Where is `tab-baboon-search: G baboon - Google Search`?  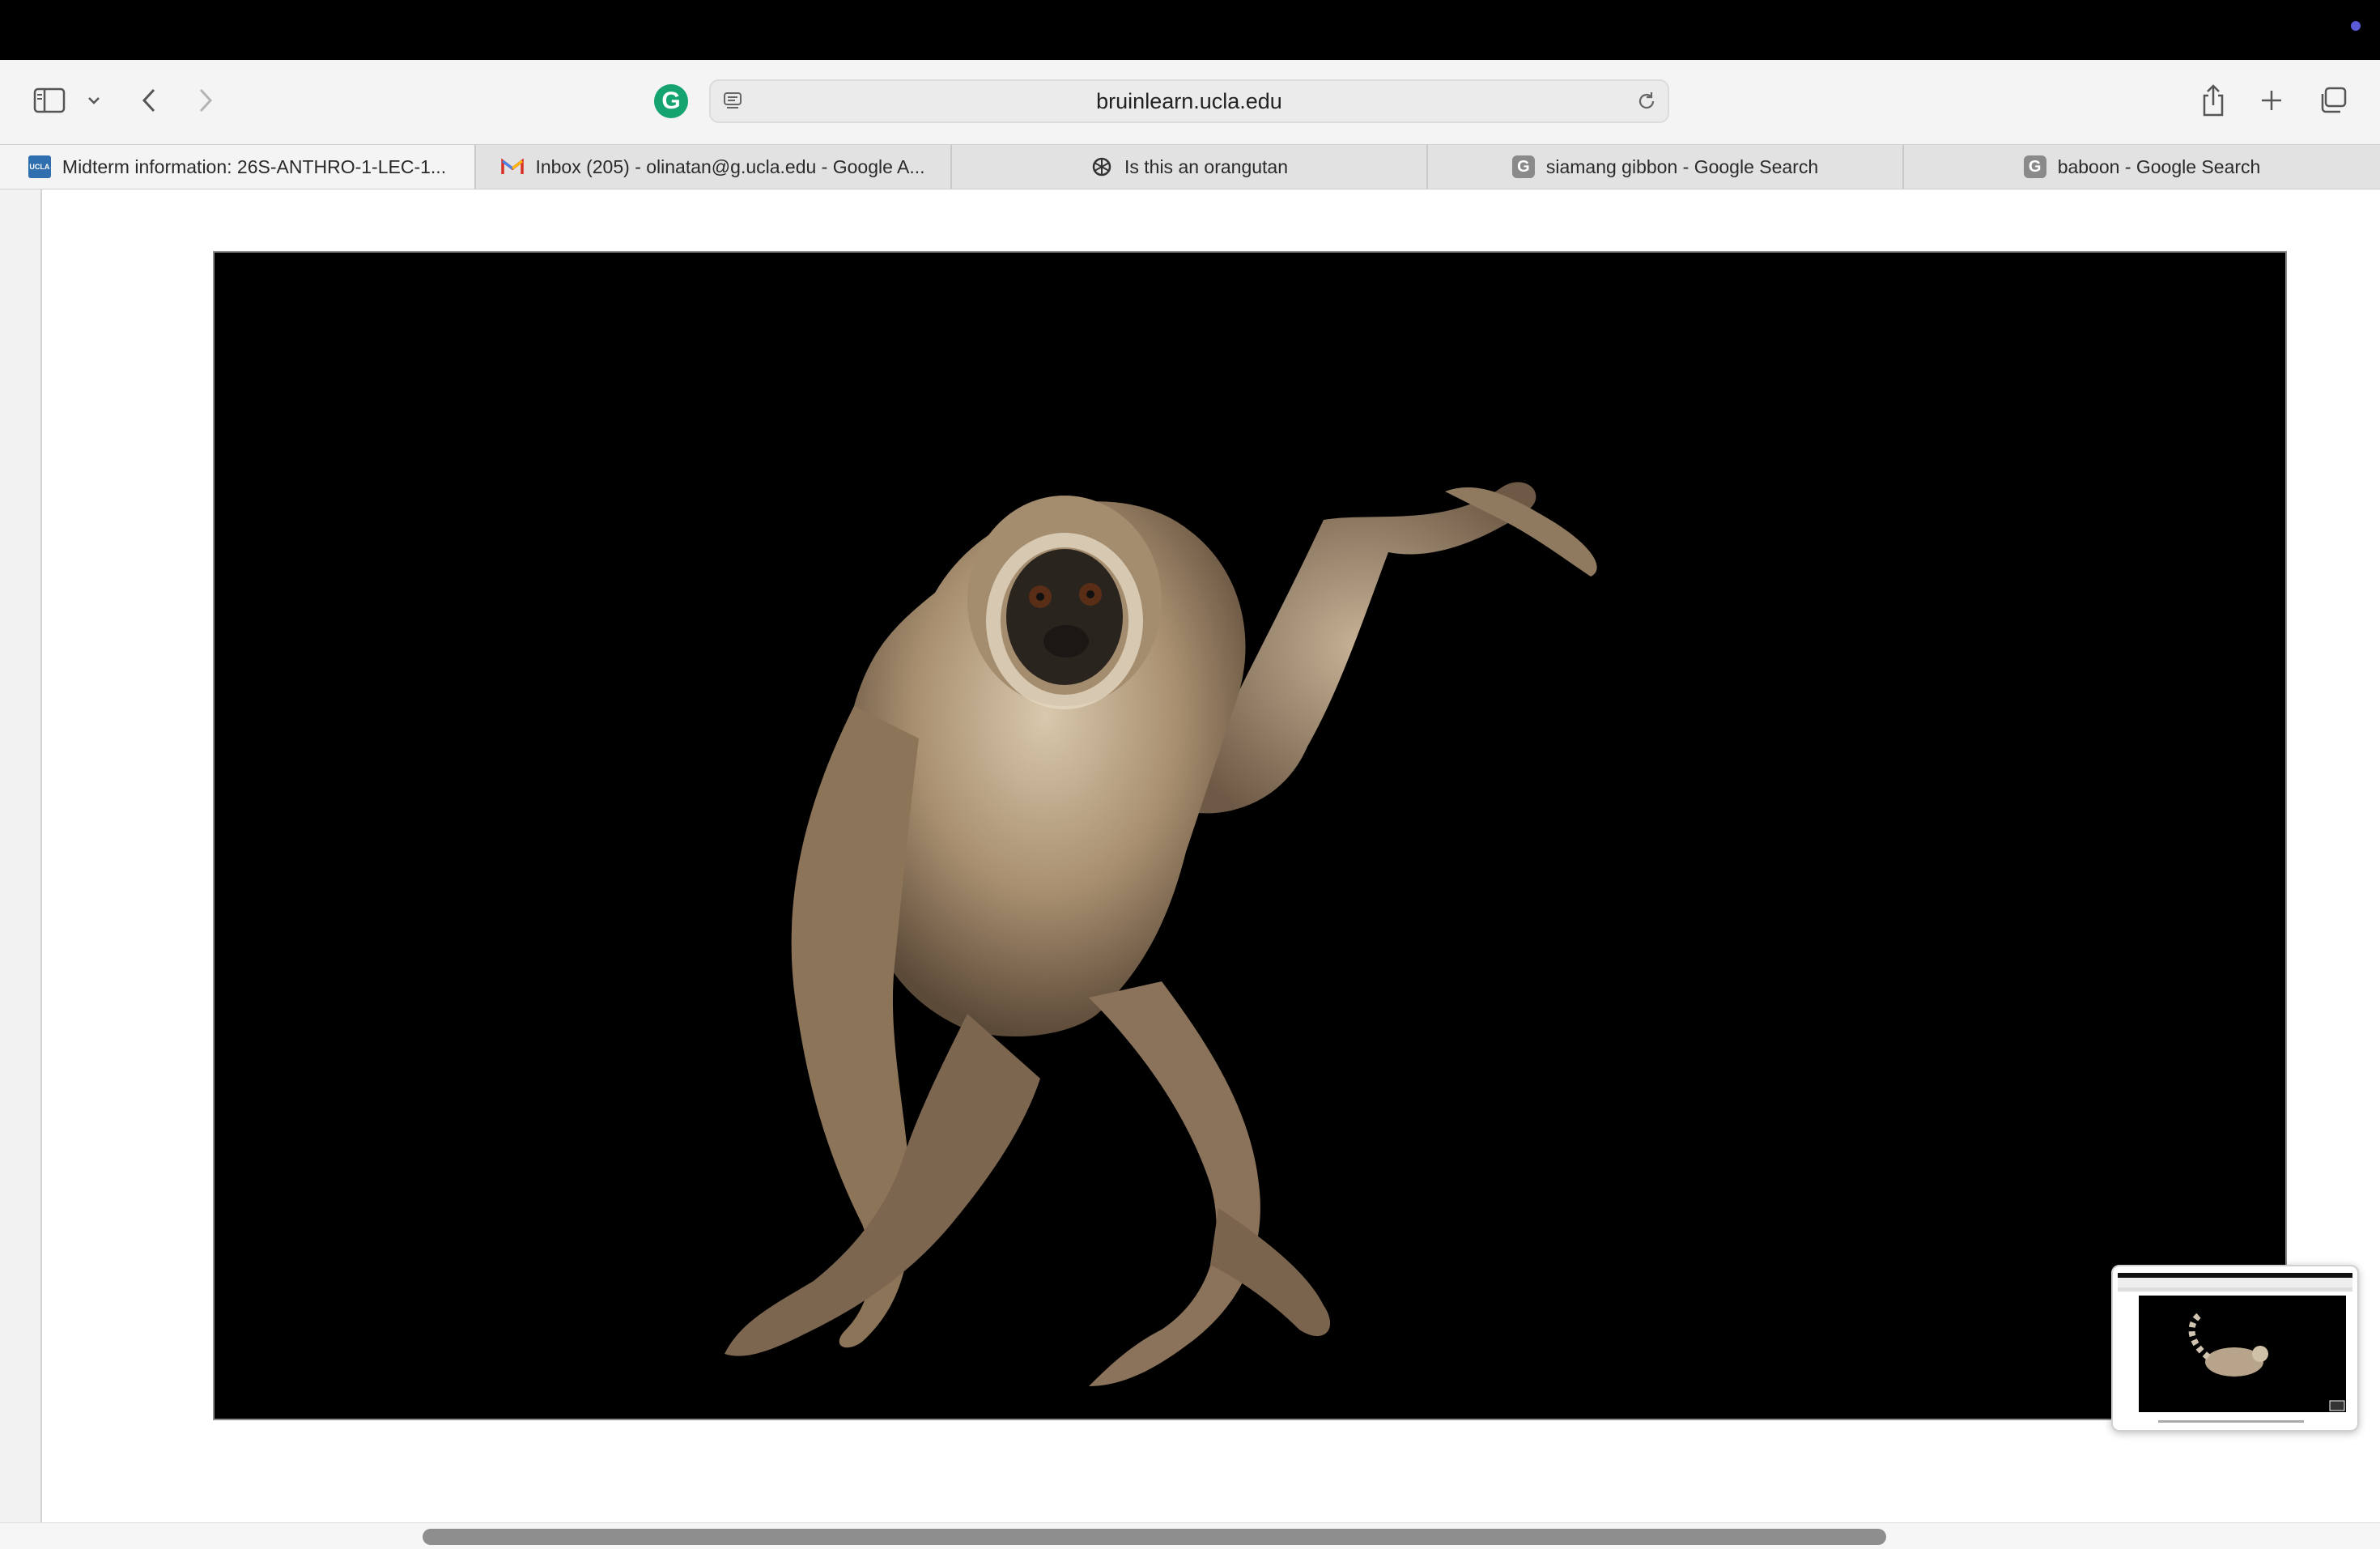 tab-baboon-search: G baboon - Google Search is located at coordinates (2142, 167).